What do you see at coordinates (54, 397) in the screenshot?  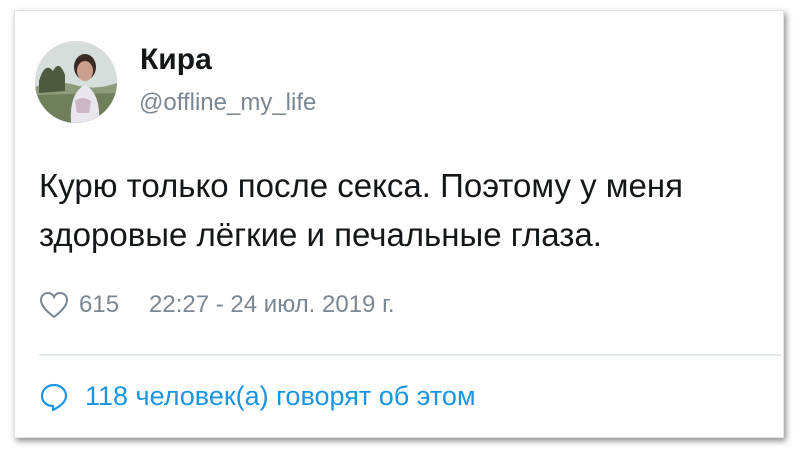 I see `speech-bubble-icon` at bounding box center [54, 397].